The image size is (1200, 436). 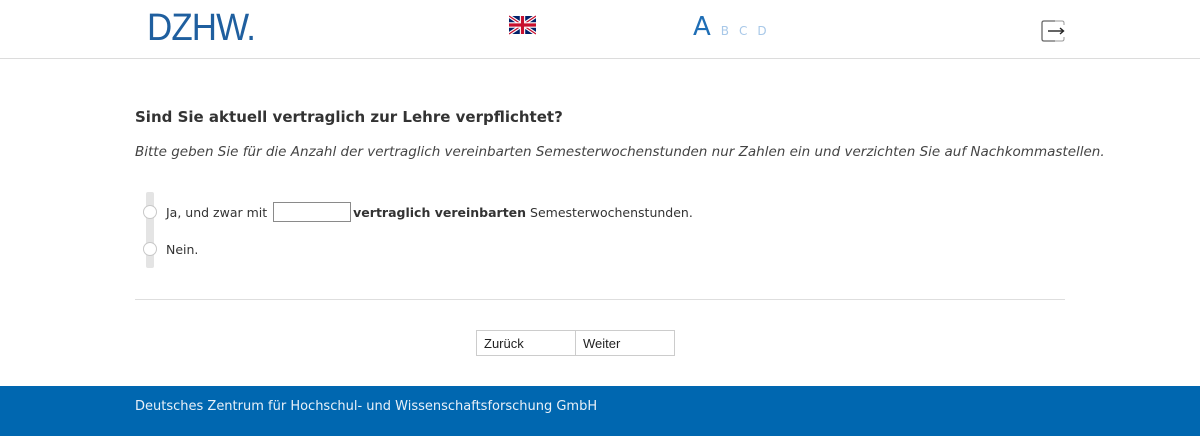 I want to click on option-no: Nein., so click(x=170, y=249).